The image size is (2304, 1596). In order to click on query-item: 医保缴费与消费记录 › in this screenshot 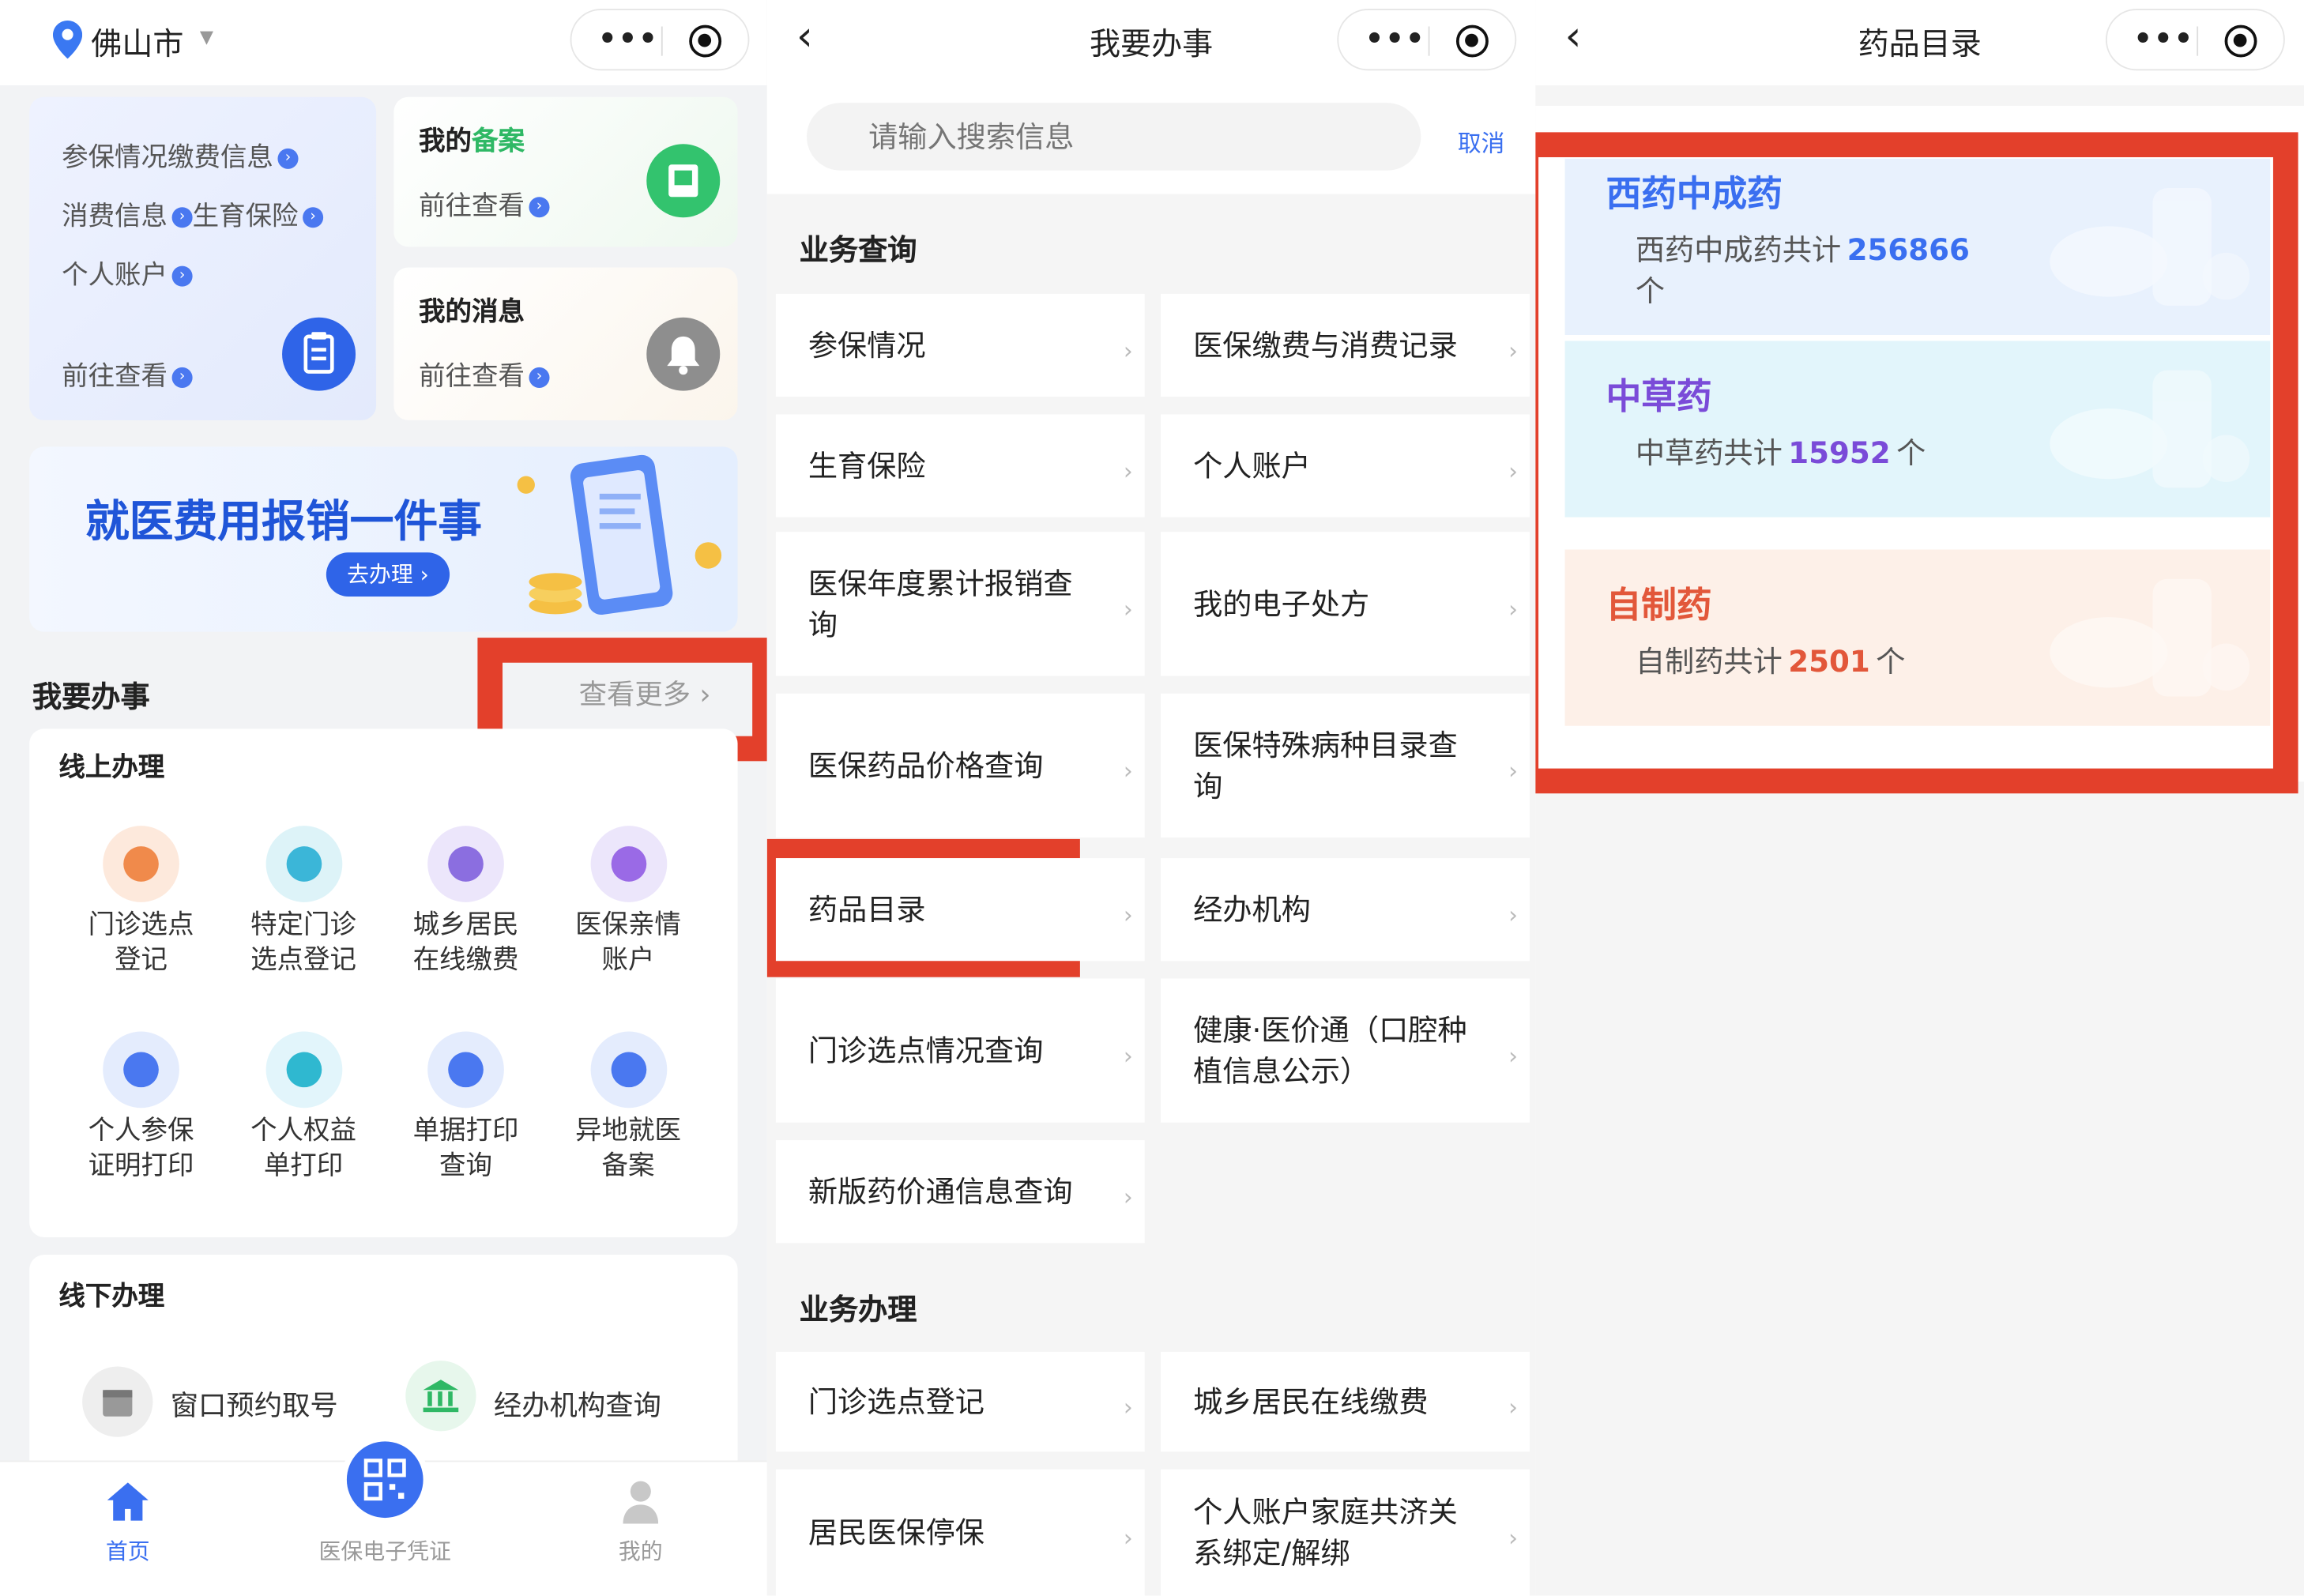, I will do `click(1345, 345)`.